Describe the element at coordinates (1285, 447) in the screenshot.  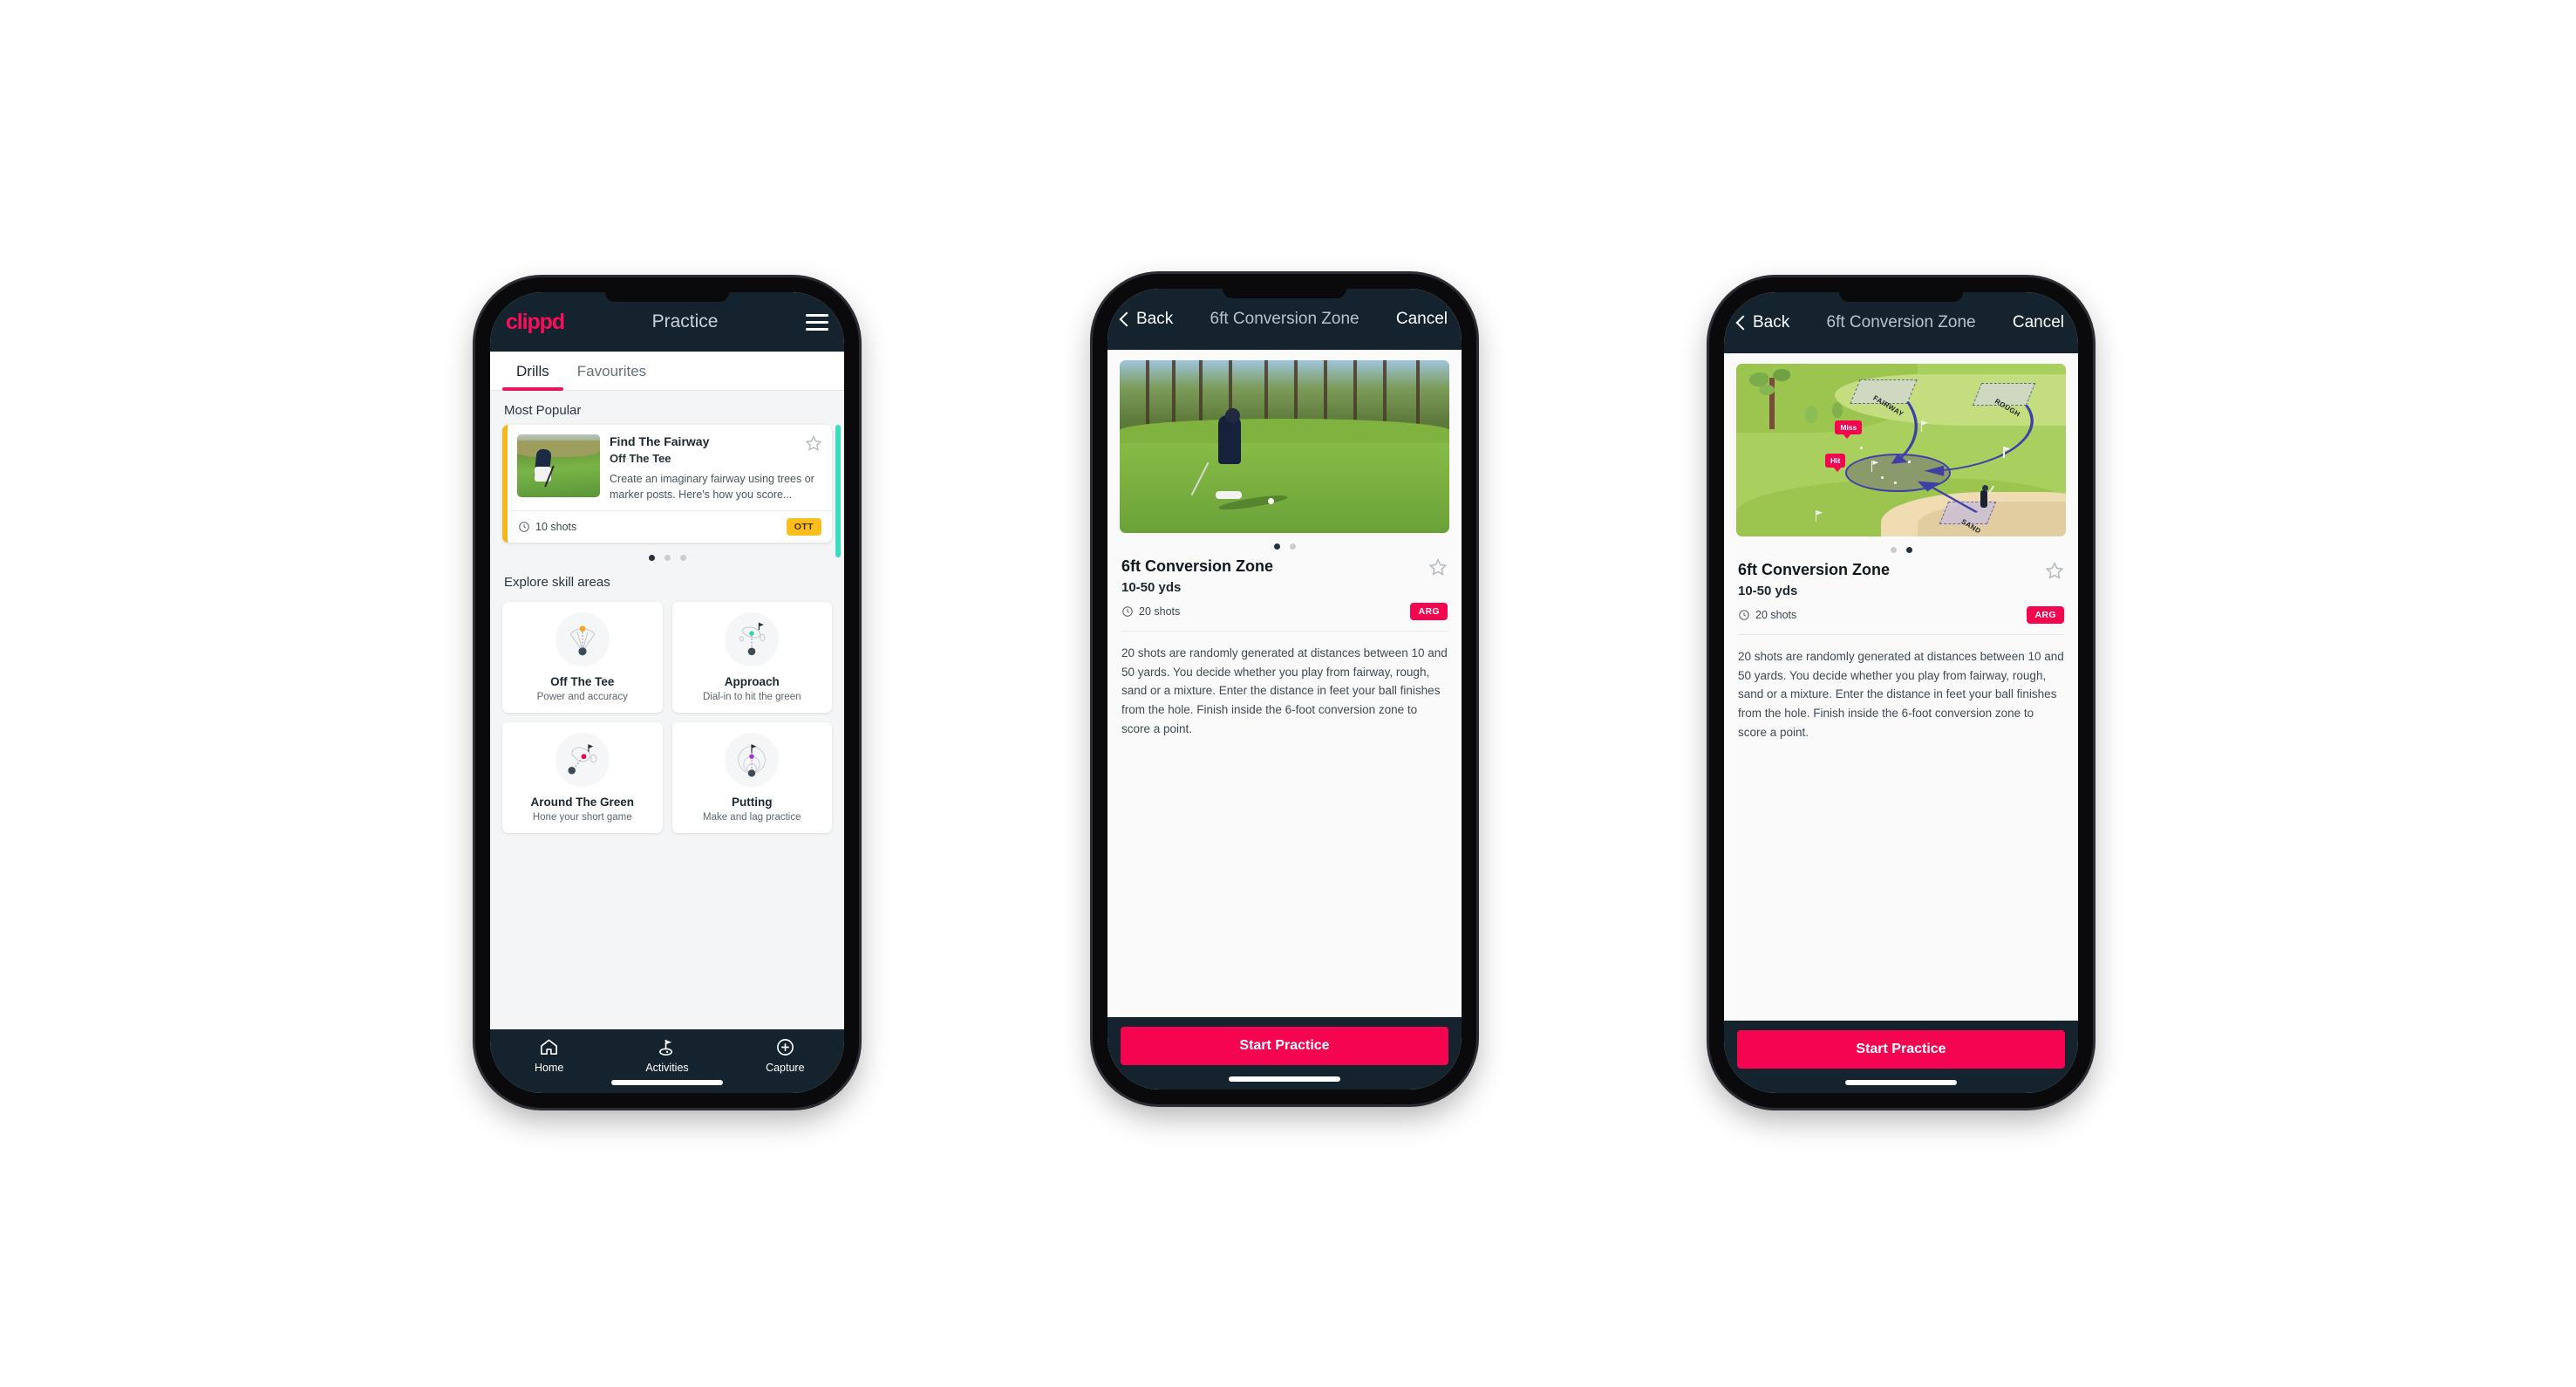
I see `drill-media-photo` at that location.